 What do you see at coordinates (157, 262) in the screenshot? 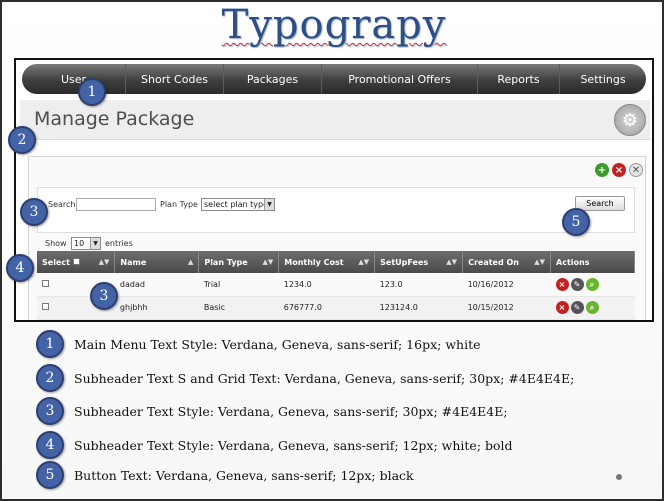
I see `col-name: Name ▲` at bounding box center [157, 262].